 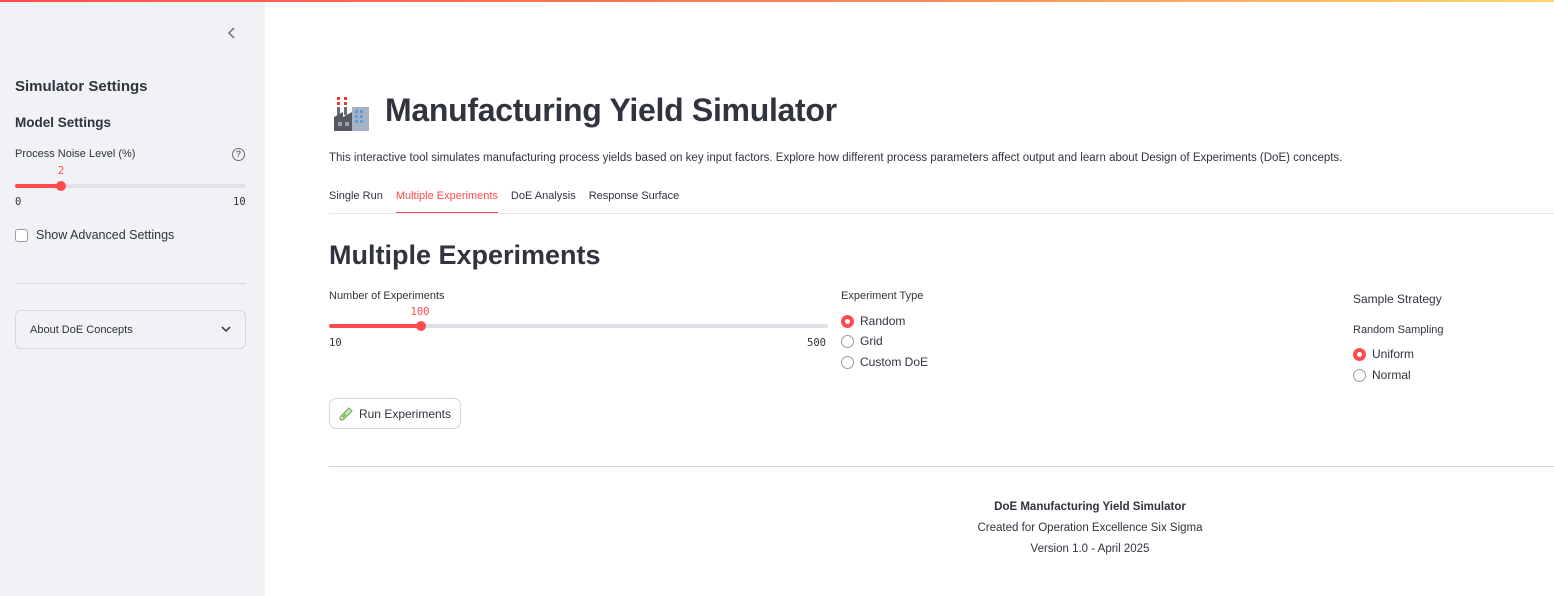 What do you see at coordinates (1393, 354) in the screenshot?
I see `radio-label: Uniform` at bounding box center [1393, 354].